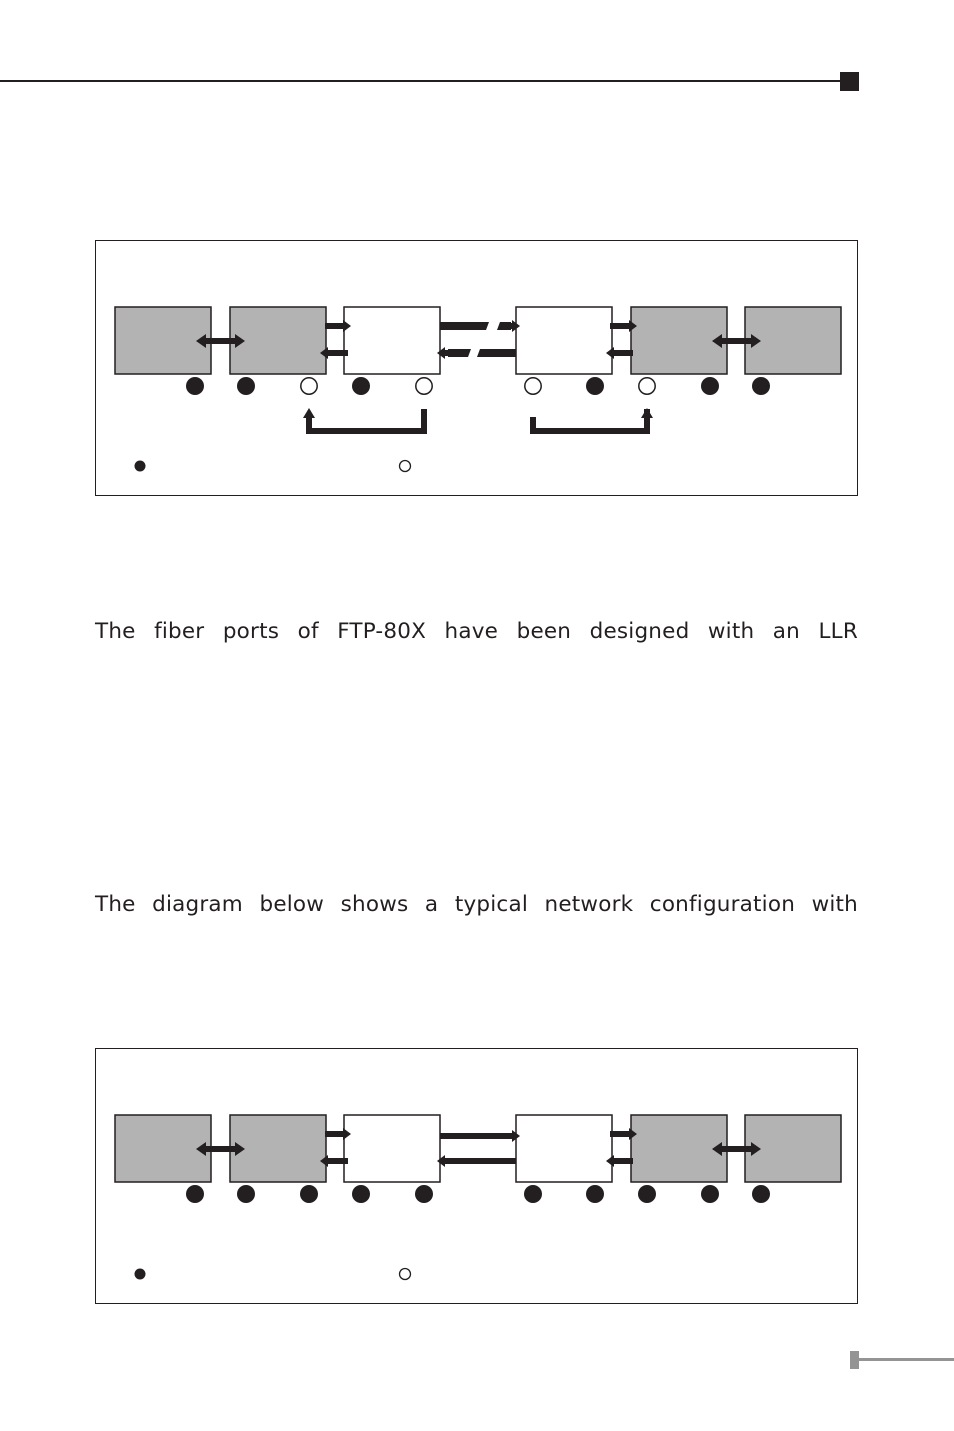 Image resolution: width=954 pixels, height=1431 pixels. I want to click on fiber-rx-segment-a, so click(459, 353).